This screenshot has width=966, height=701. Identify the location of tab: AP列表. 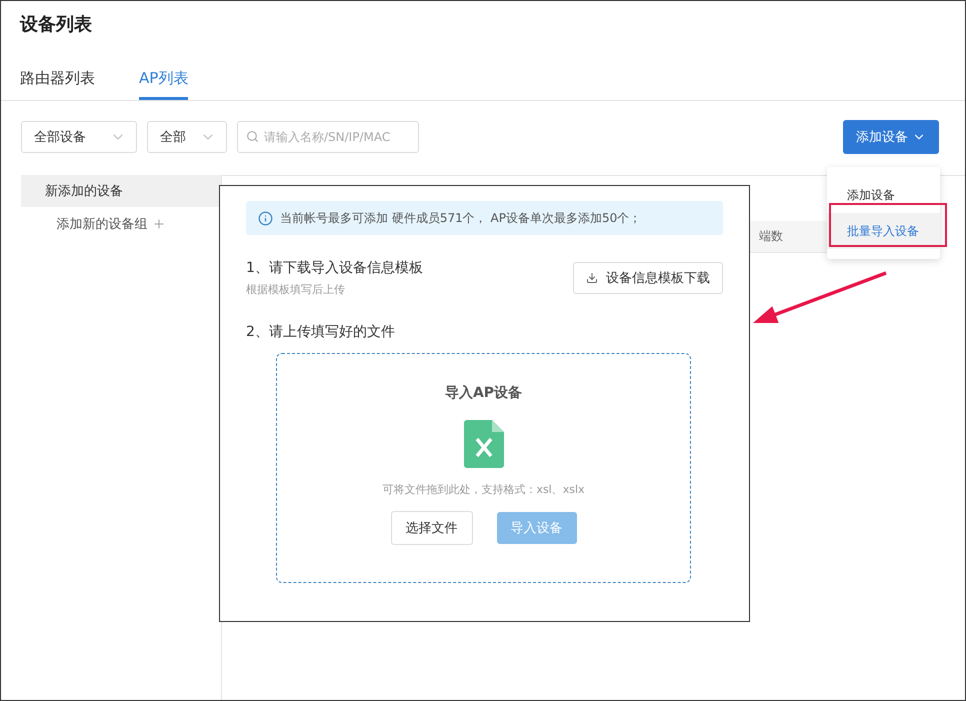
(163, 84).